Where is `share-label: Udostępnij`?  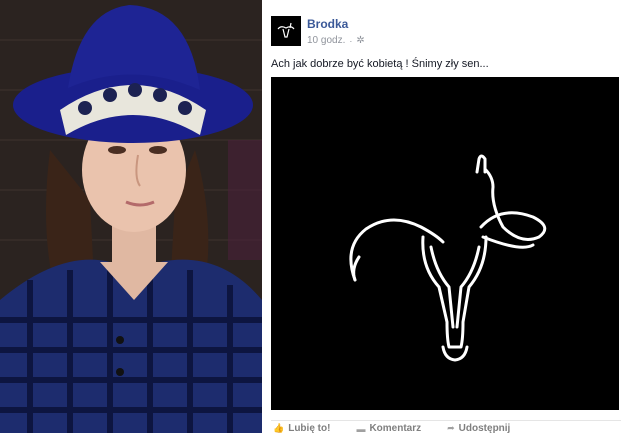
share-label: Udostępnij is located at coordinates (484, 428).